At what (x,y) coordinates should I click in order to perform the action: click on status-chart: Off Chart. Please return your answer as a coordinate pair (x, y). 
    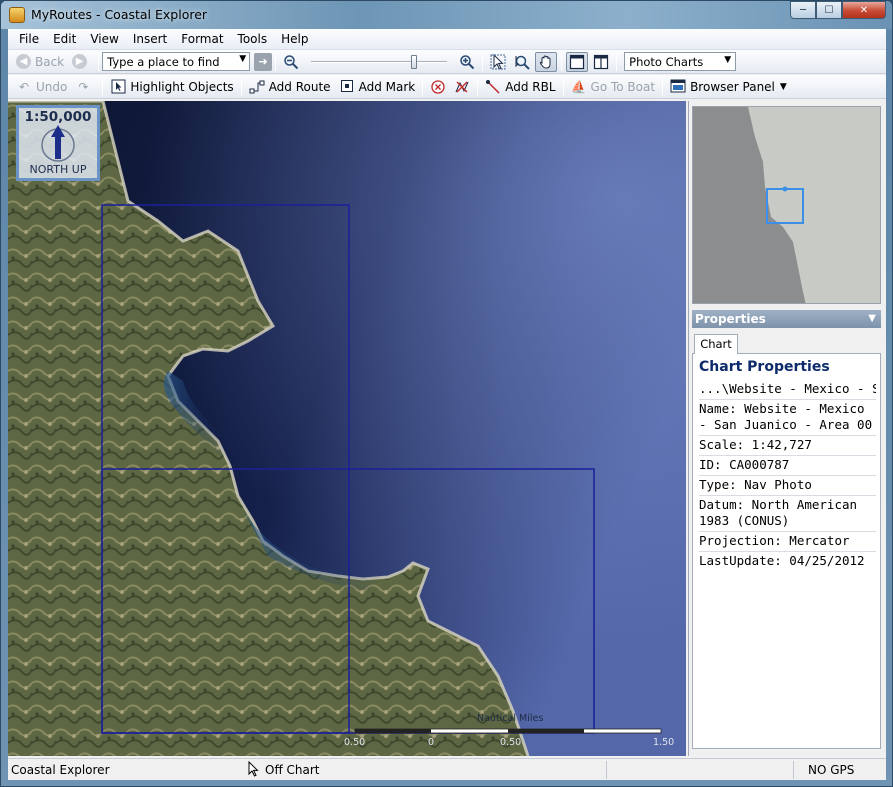
    Looking at the image, I should click on (292, 770).